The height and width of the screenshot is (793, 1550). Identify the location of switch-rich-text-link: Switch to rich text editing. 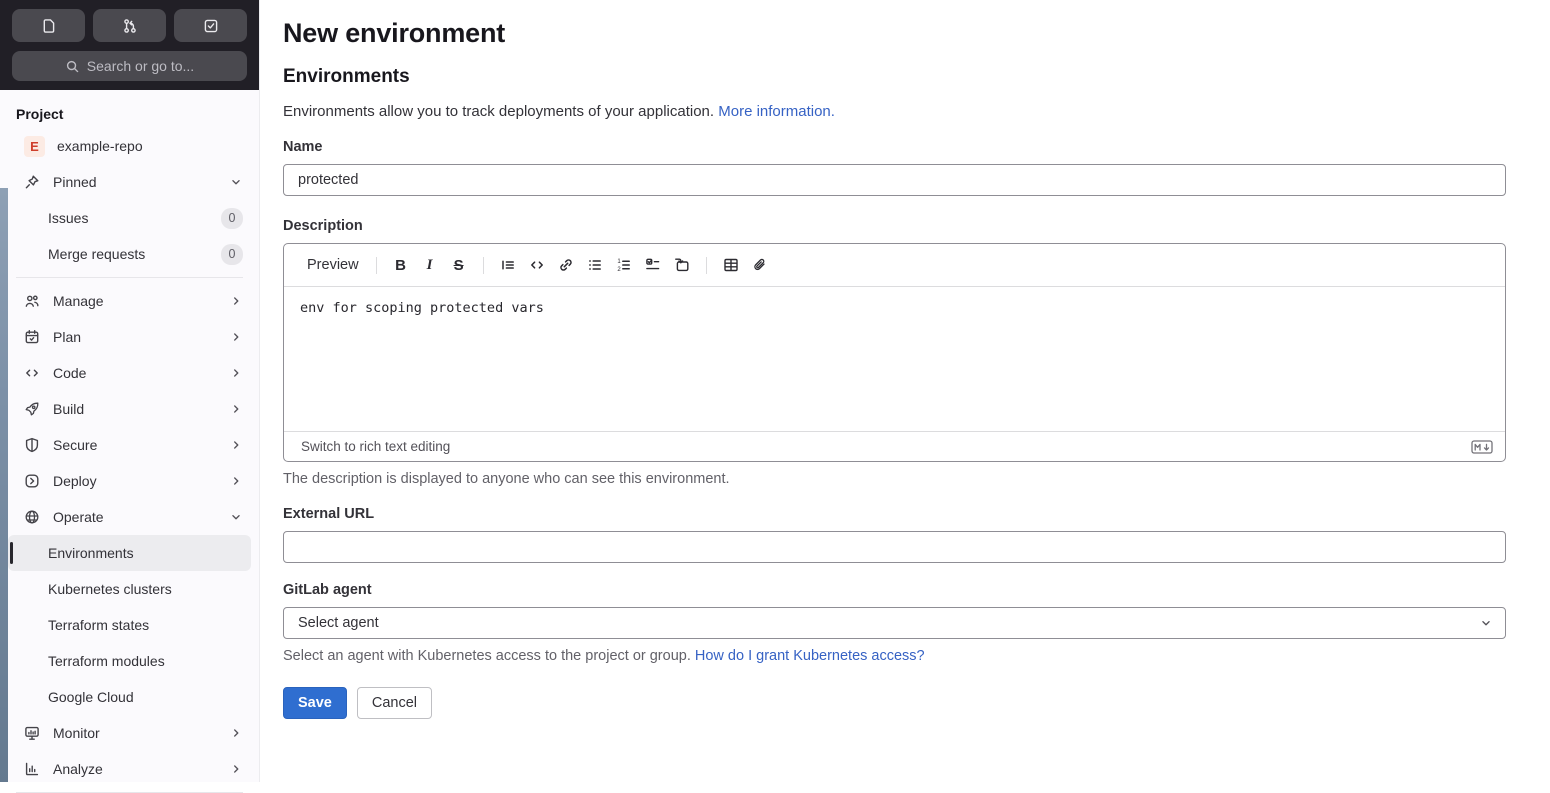
(375, 446).